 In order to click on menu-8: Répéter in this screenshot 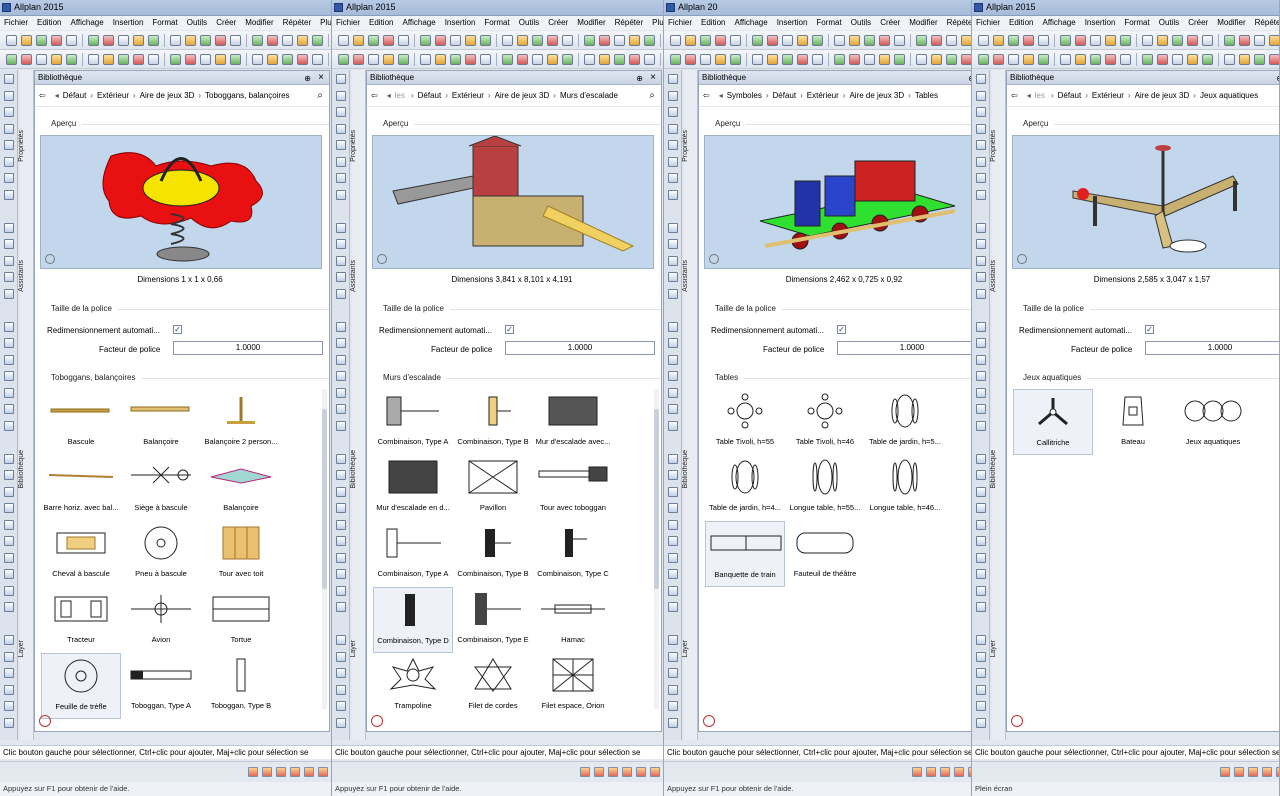, I will do `click(1267, 22)`.